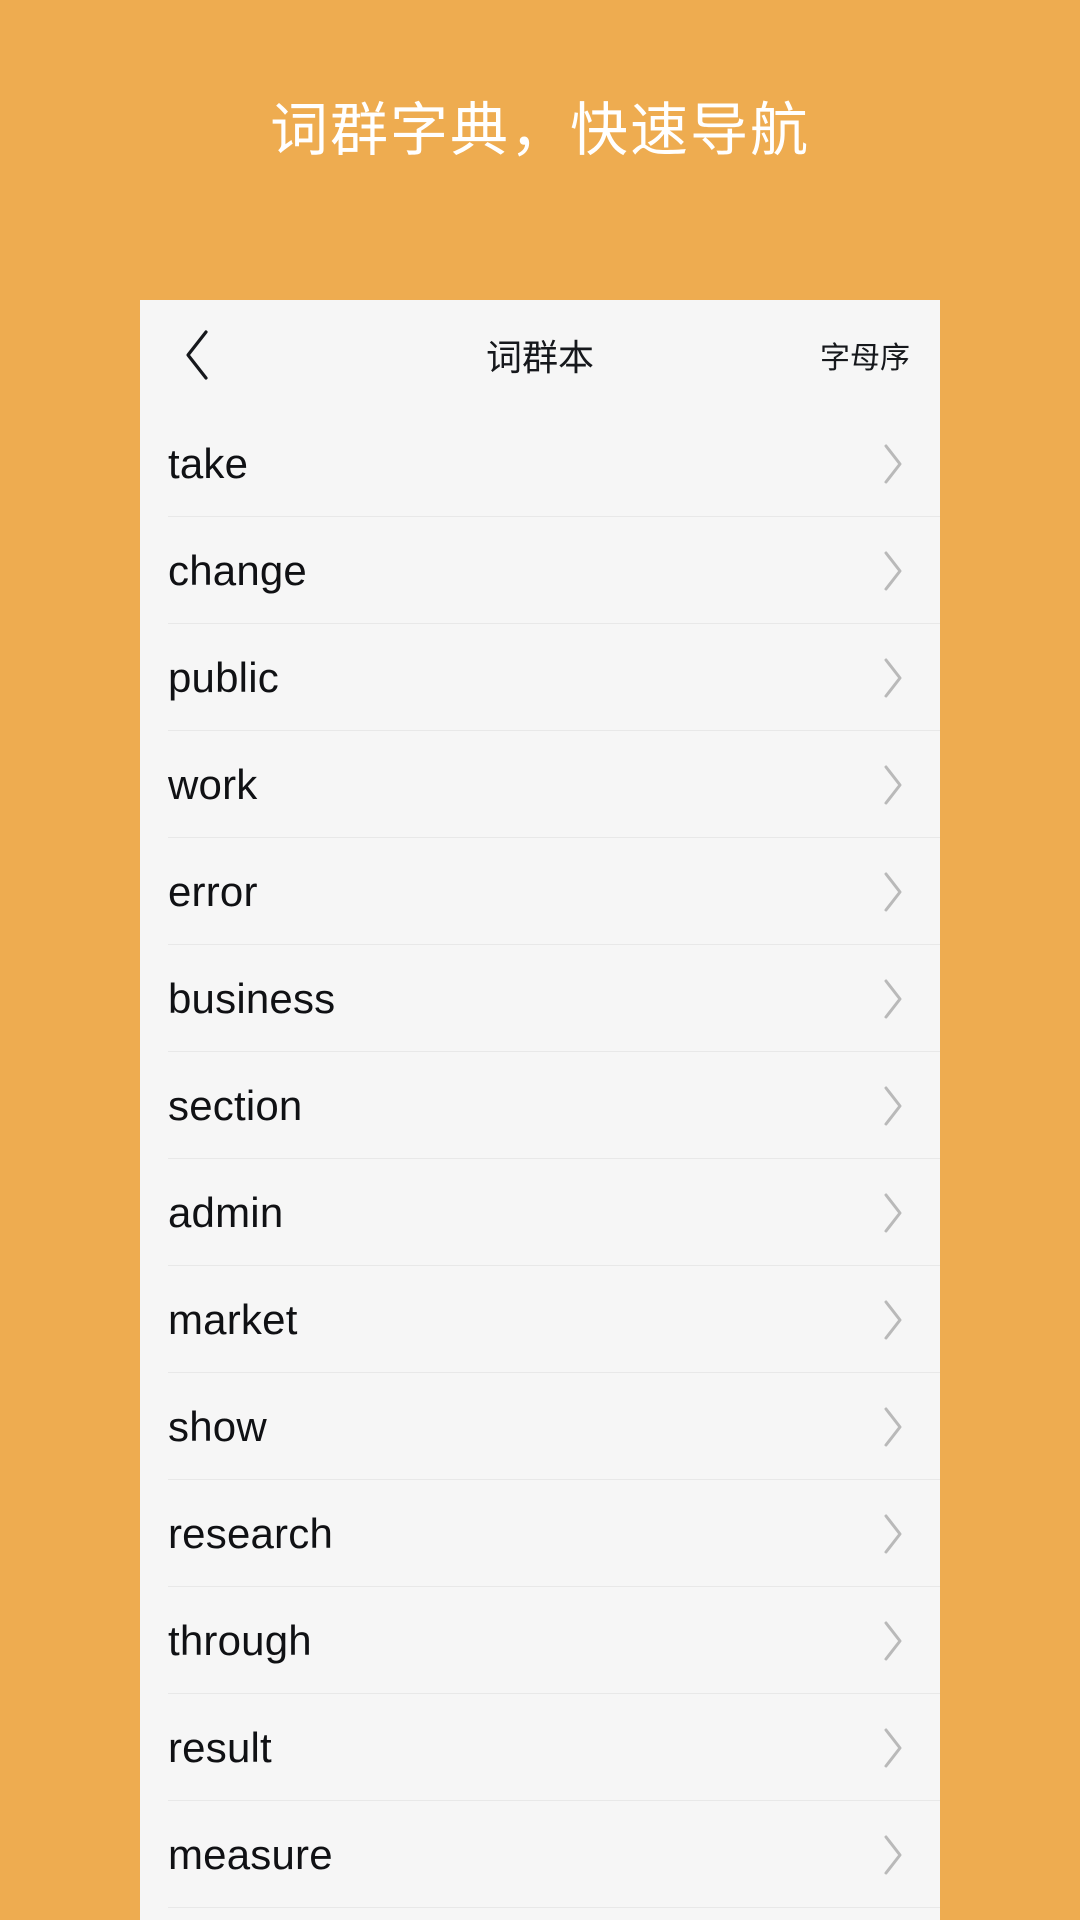  I want to click on list-item-label: section, so click(235, 1105).